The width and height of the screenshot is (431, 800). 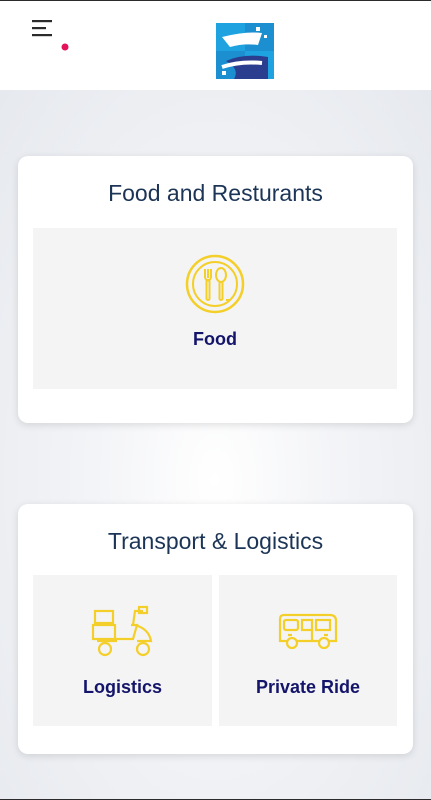 What do you see at coordinates (308, 687) in the screenshot?
I see `private-ride-tile-label: Private Ride` at bounding box center [308, 687].